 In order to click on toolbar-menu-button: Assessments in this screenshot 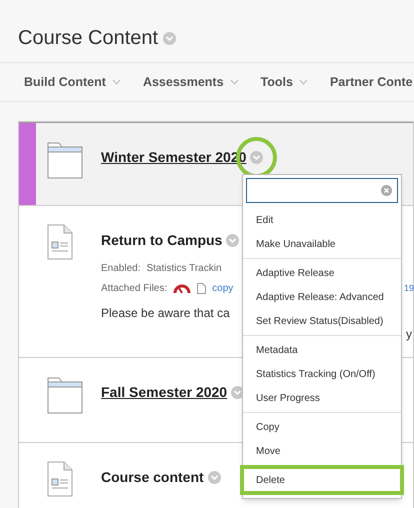, I will do `click(190, 82)`.